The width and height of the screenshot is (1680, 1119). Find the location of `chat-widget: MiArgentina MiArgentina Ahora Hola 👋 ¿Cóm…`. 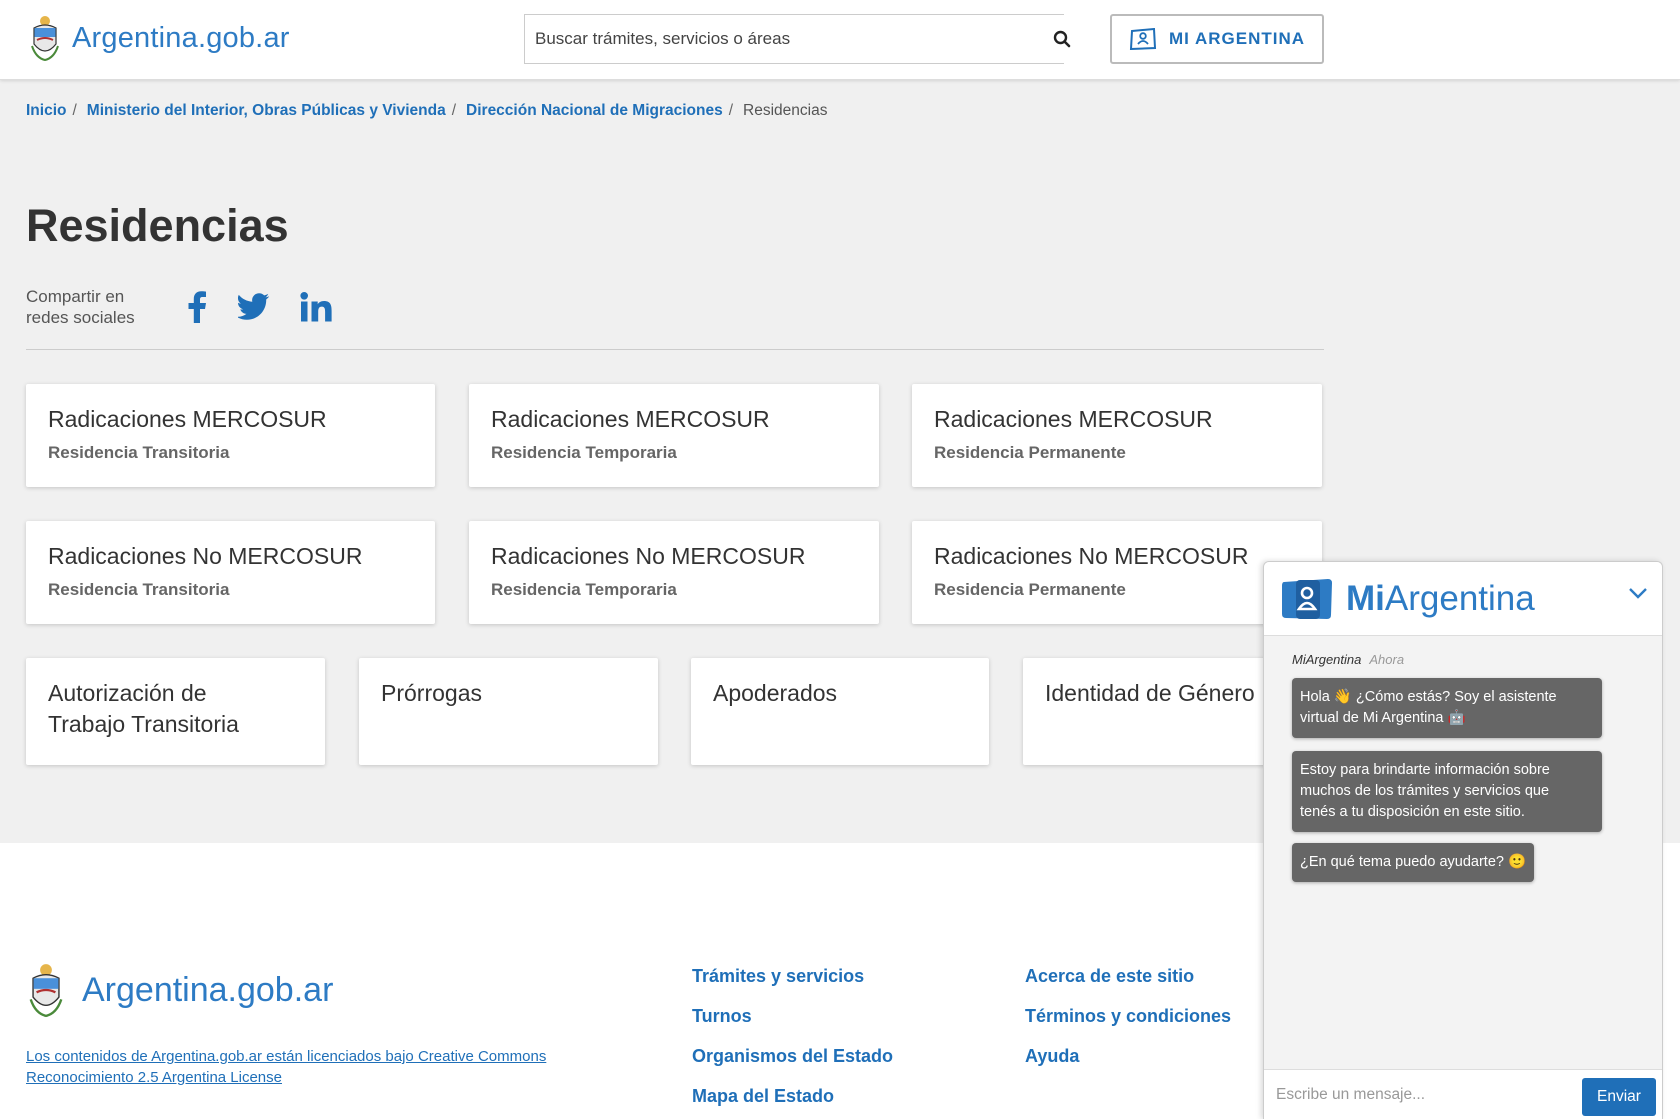

chat-widget: MiArgentina MiArgentina Ahora Hola 👋 ¿Cóm… is located at coordinates (1463, 840).